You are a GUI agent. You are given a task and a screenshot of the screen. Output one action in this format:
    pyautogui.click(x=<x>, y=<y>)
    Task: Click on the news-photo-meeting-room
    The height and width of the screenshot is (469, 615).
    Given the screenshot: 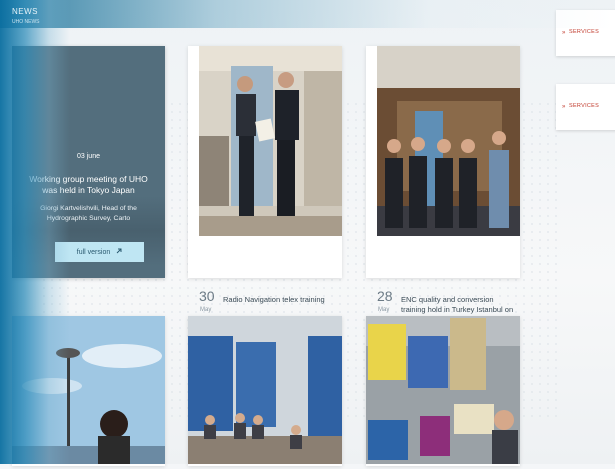 What is the action you would take?
    pyautogui.click(x=265, y=390)
    